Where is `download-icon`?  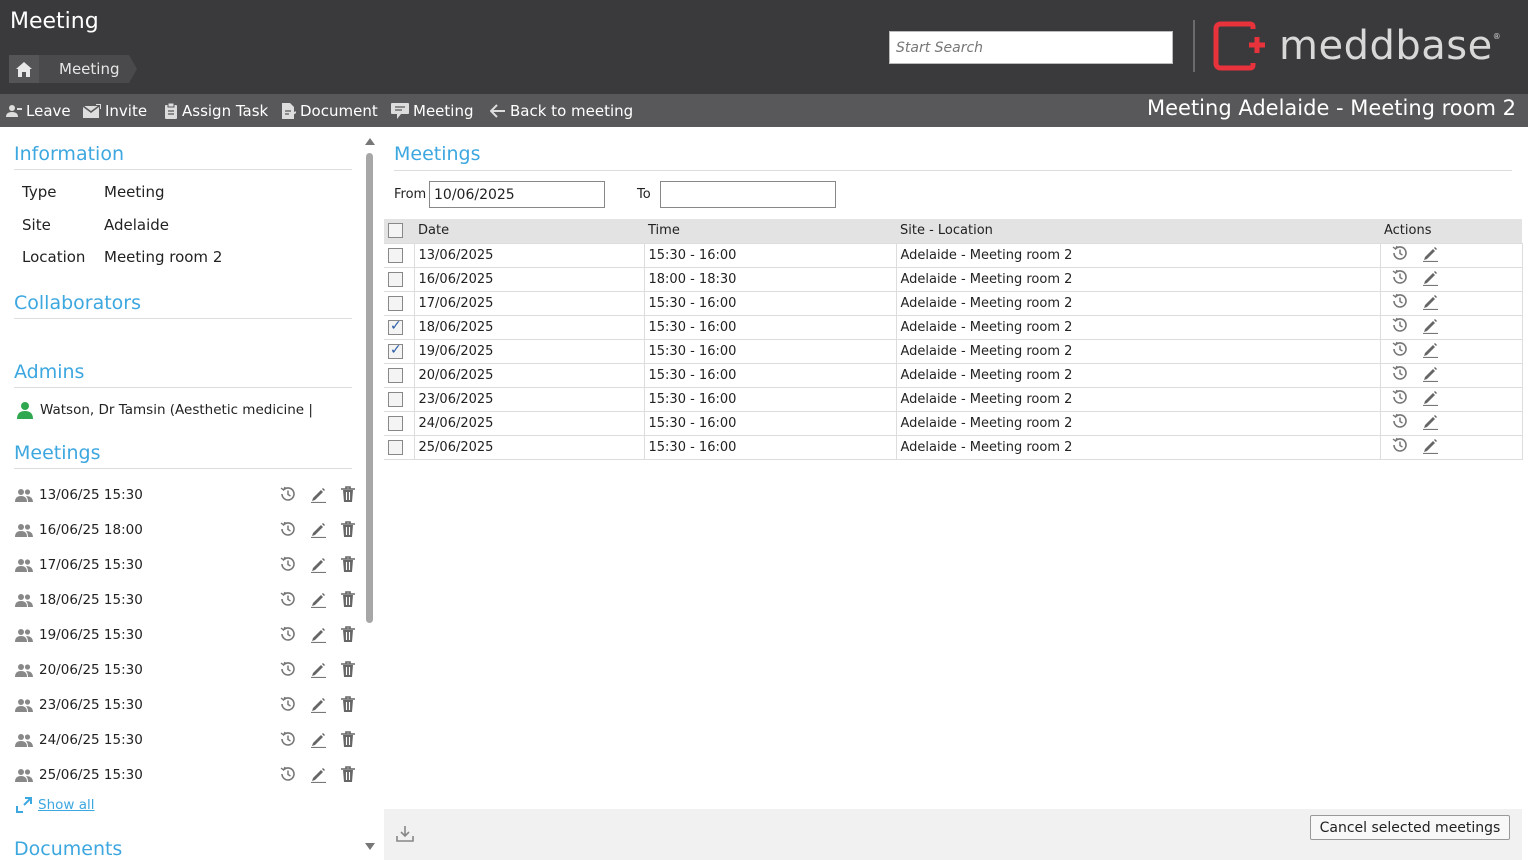 download-icon is located at coordinates (405, 833).